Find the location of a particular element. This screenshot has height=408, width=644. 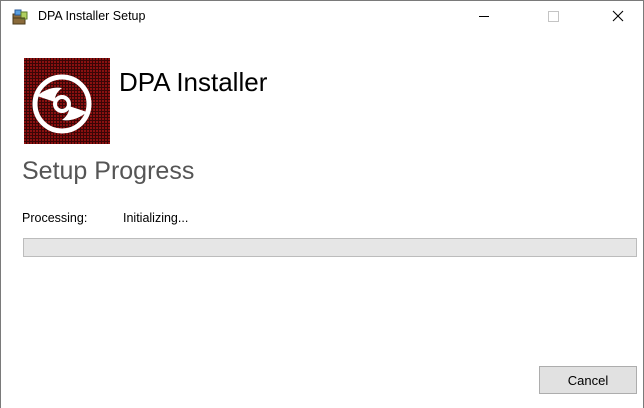

minimize-button is located at coordinates (484, 16).